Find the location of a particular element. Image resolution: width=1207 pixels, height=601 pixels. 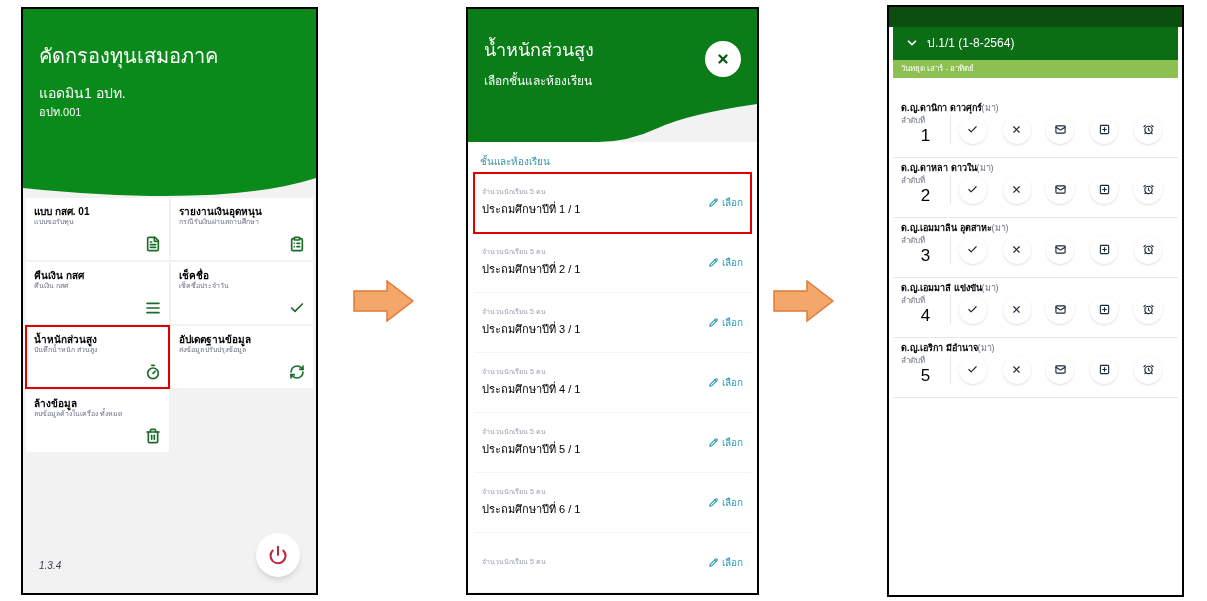

class-name: ประถมศึกษาปีที่ 6 / 1 is located at coordinates (531, 509).